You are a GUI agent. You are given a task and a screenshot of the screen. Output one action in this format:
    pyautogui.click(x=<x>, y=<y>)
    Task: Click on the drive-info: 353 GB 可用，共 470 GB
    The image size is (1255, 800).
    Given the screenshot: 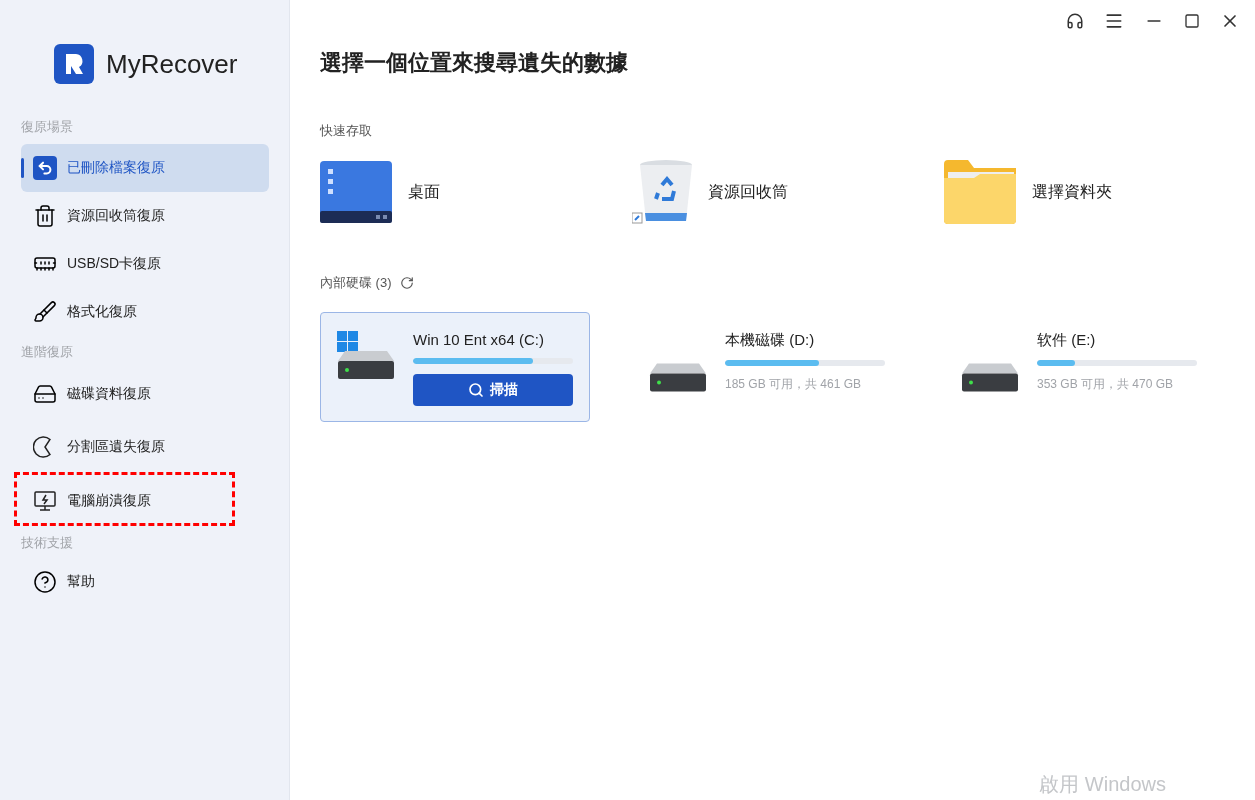 What is the action you would take?
    pyautogui.click(x=1106, y=384)
    